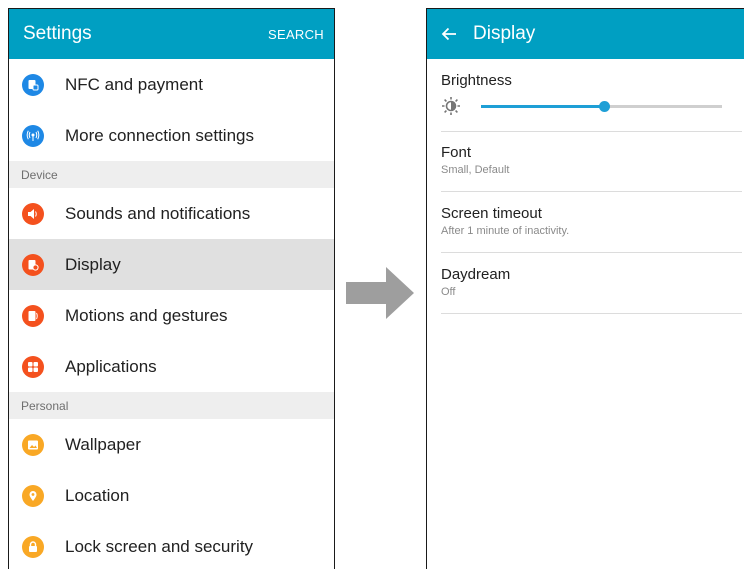  I want to click on page-title: Display, so click(504, 33).